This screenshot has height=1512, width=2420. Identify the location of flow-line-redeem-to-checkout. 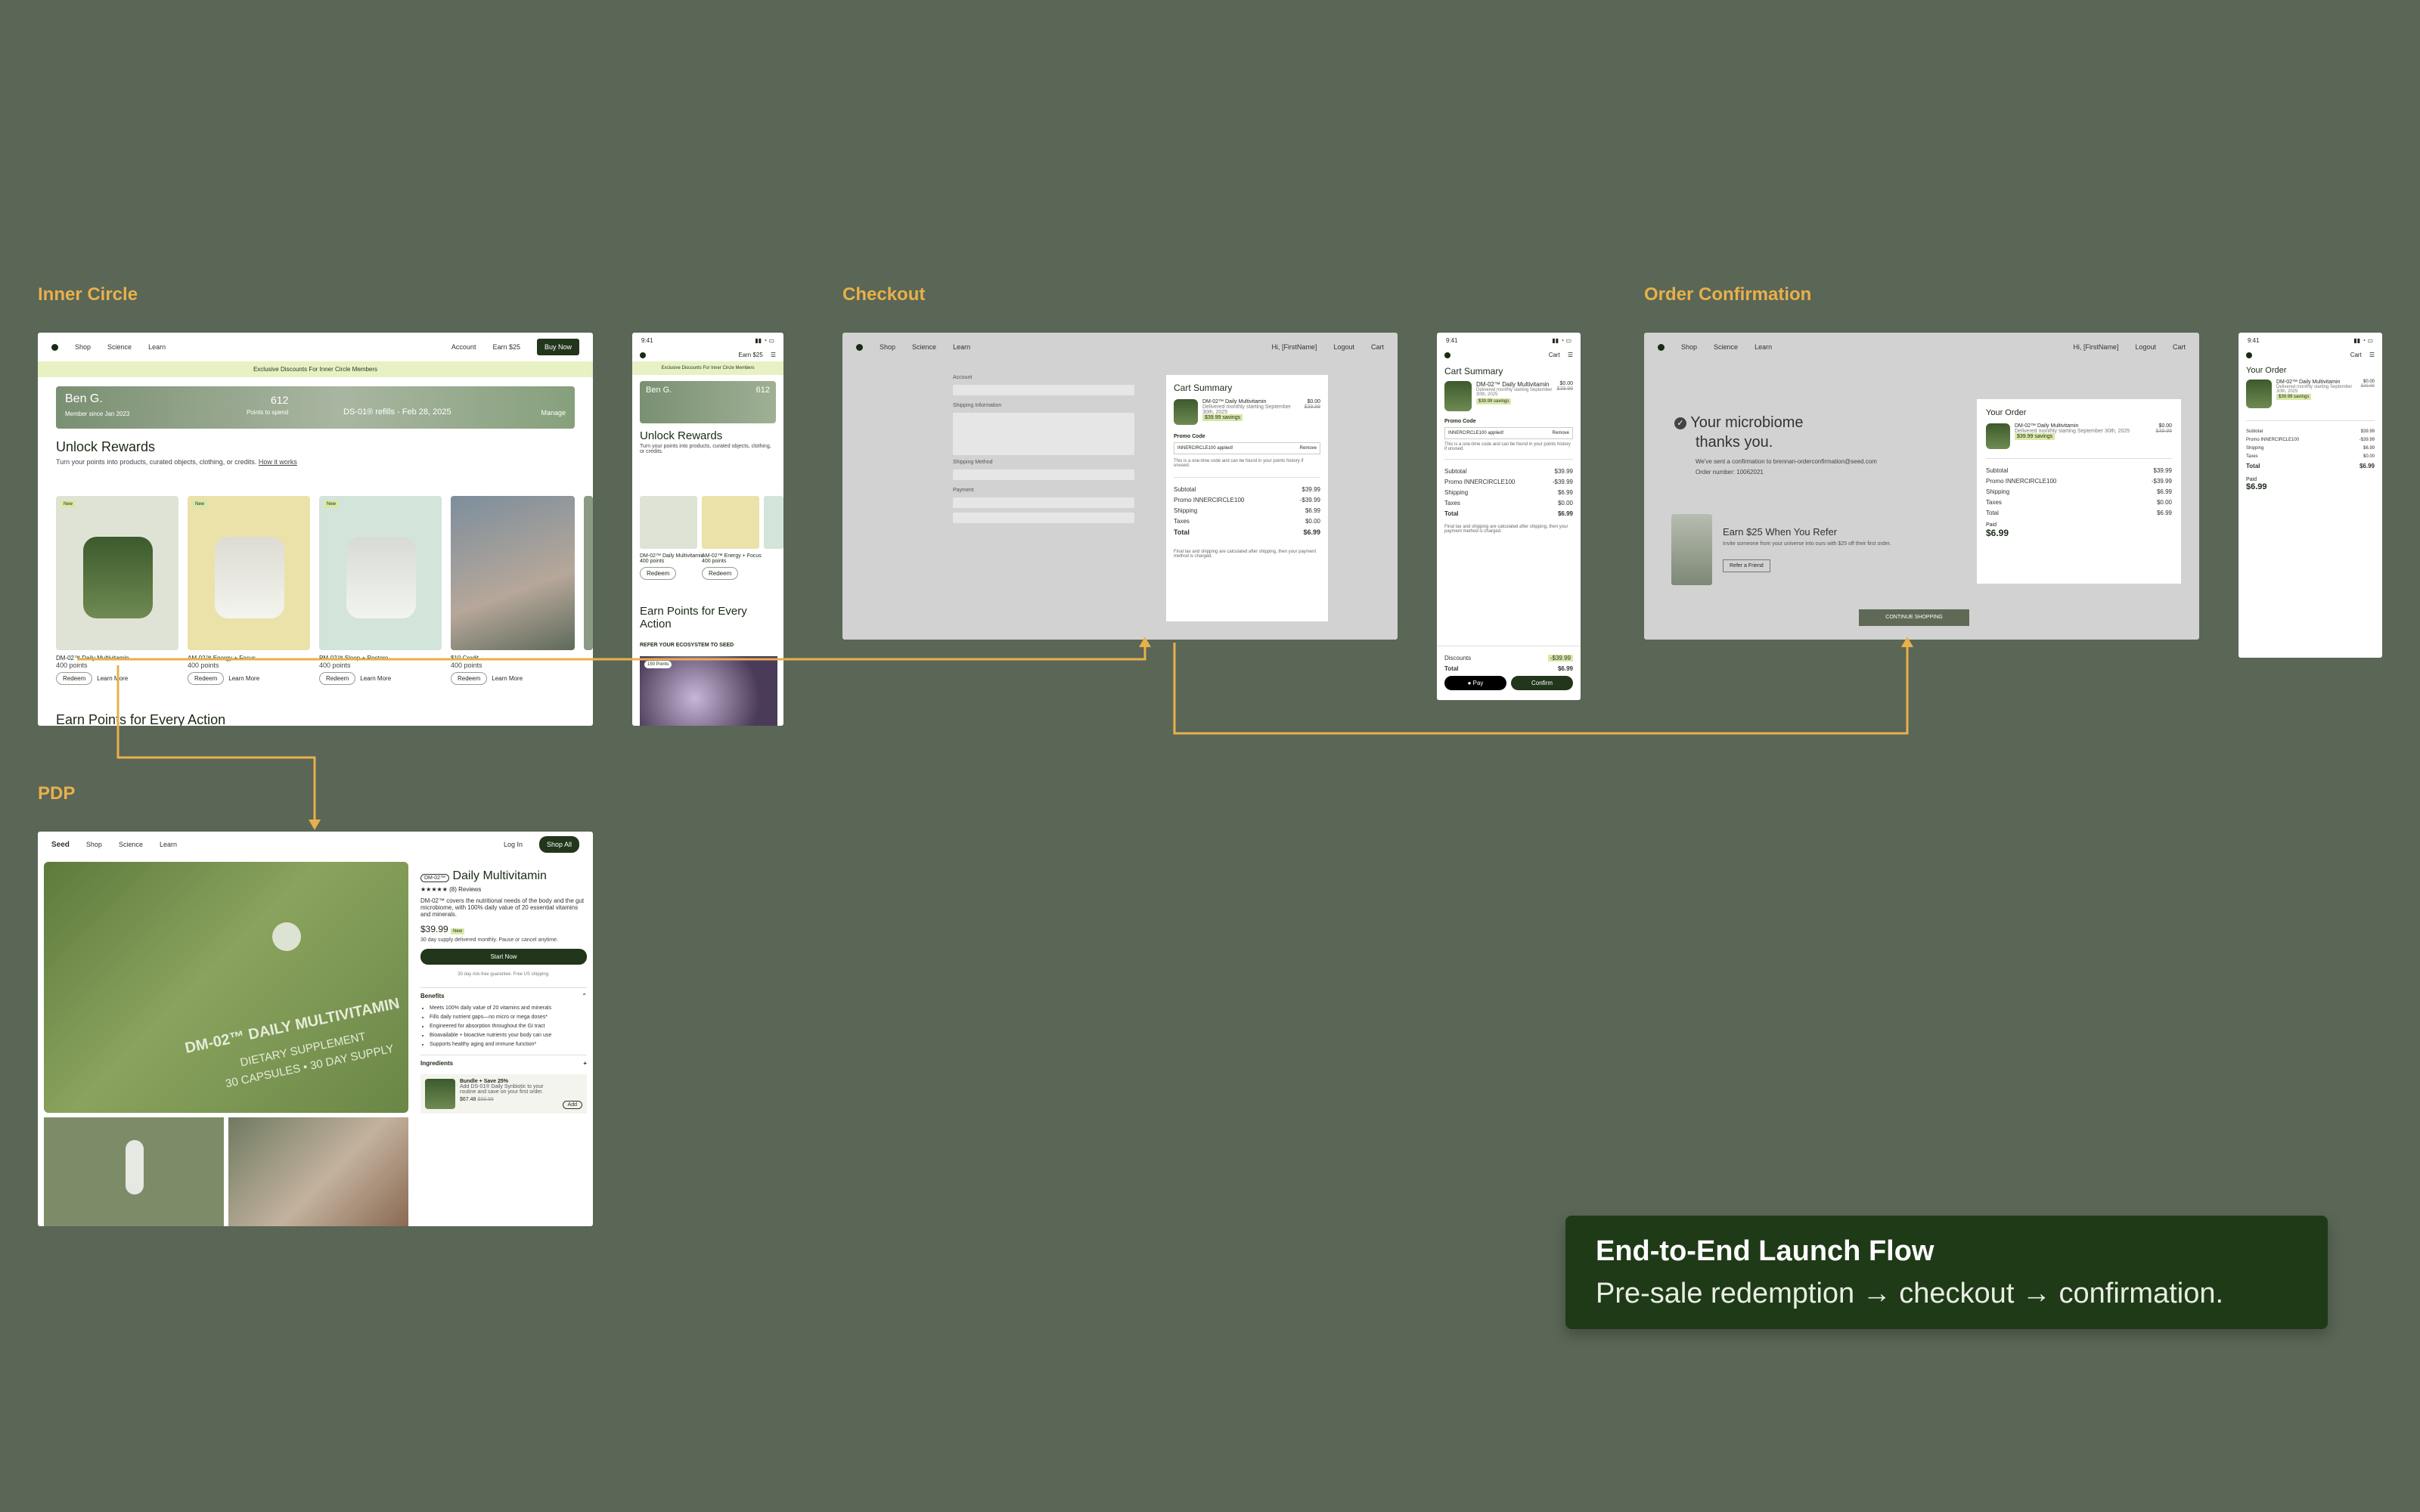
(611, 652).